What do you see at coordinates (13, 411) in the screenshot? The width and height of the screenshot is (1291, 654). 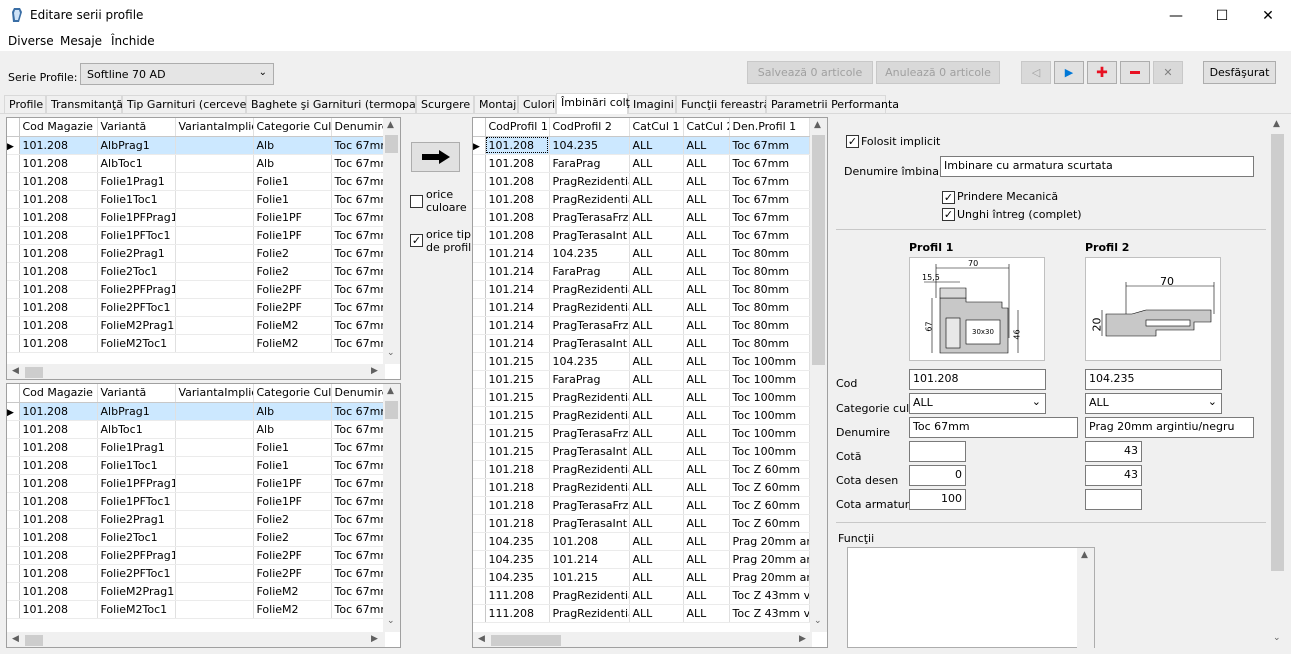 I see `row-indicator: ▶` at bounding box center [13, 411].